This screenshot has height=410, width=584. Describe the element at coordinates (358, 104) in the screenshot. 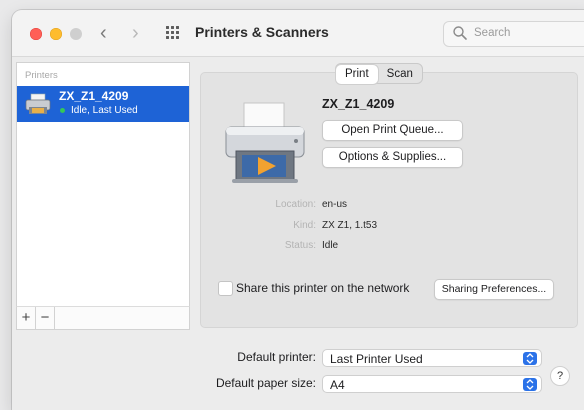

I see `printer-name: ZX_Z1_4209` at that location.